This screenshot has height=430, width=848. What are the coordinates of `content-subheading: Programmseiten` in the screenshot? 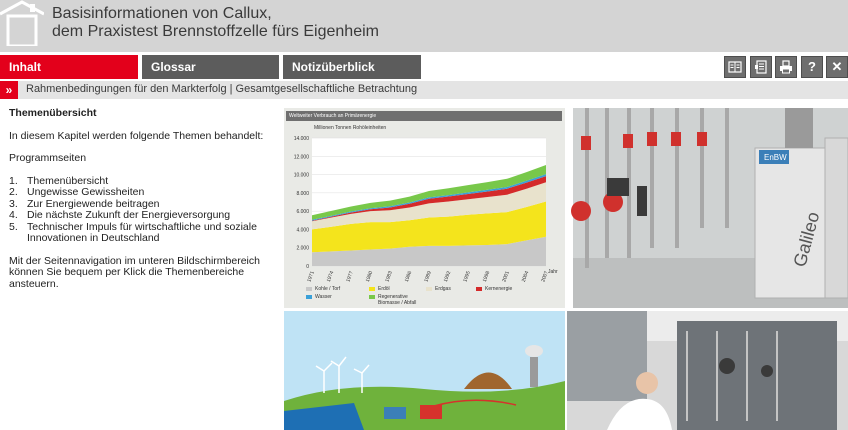 It's located at (48, 158).